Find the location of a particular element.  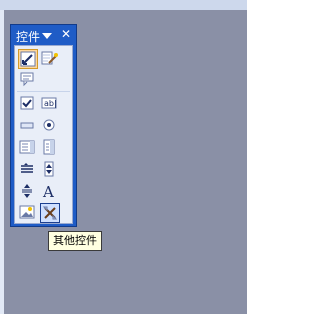

textbox-icon-text: ab| is located at coordinates (50, 103).